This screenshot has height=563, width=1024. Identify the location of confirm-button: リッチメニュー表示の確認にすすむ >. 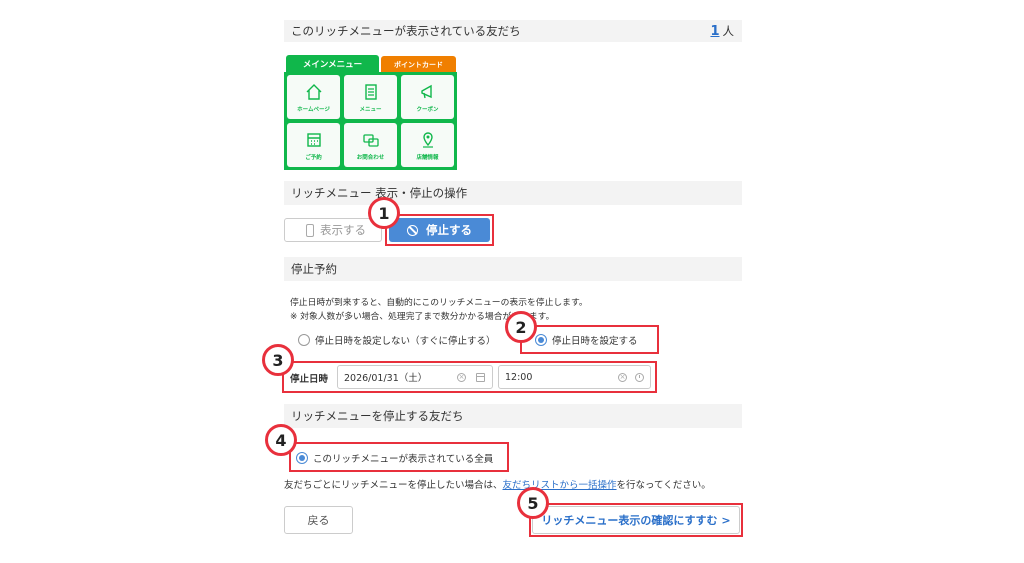
(636, 520).